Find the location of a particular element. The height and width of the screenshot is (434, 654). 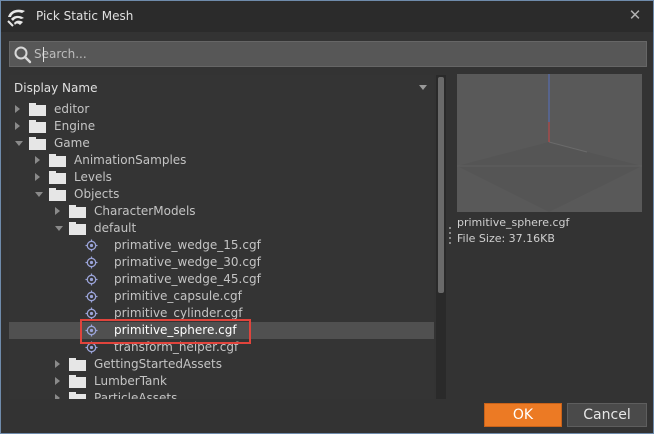

tree-folder-row: Engine is located at coordinates (221, 126).